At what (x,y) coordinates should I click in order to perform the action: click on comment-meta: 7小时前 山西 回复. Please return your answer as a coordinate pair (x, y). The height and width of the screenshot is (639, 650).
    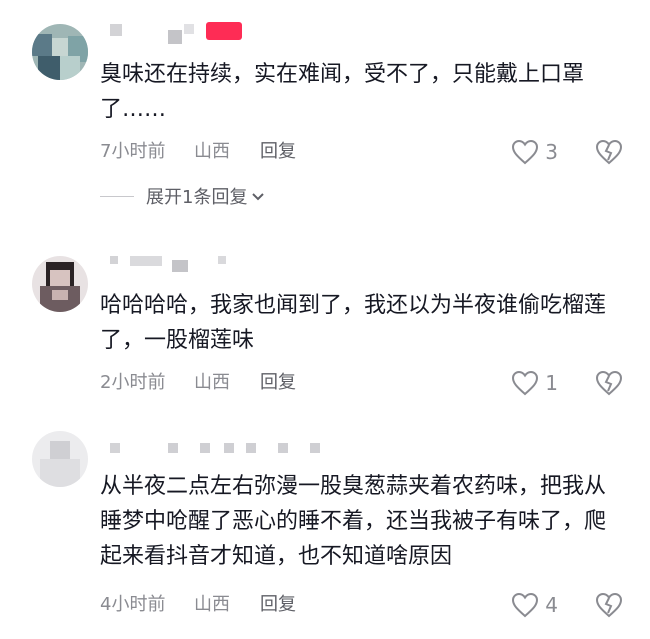
    Looking at the image, I should click on (225, 152).